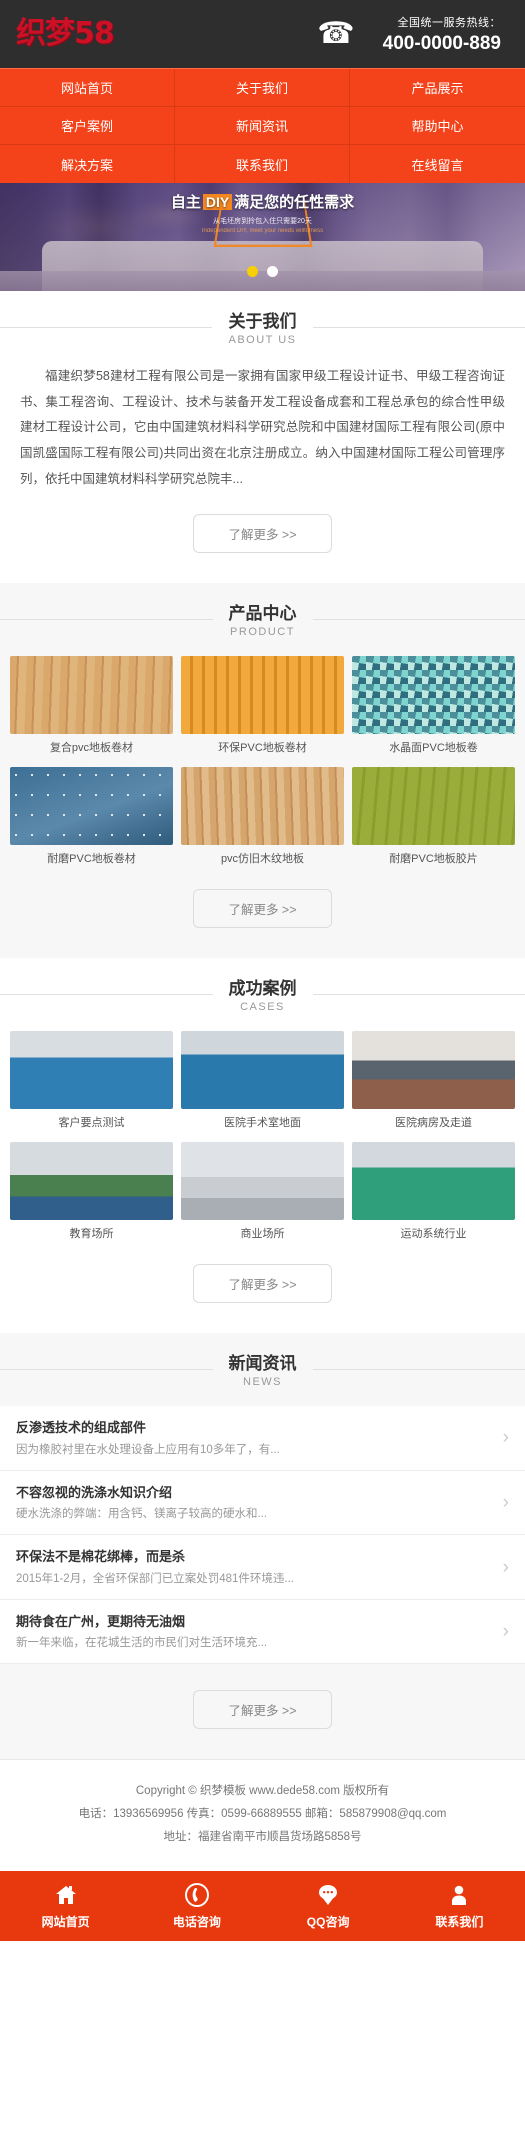  I want to click on news-more-button: 了解更多 >>, so click(262, 1710).